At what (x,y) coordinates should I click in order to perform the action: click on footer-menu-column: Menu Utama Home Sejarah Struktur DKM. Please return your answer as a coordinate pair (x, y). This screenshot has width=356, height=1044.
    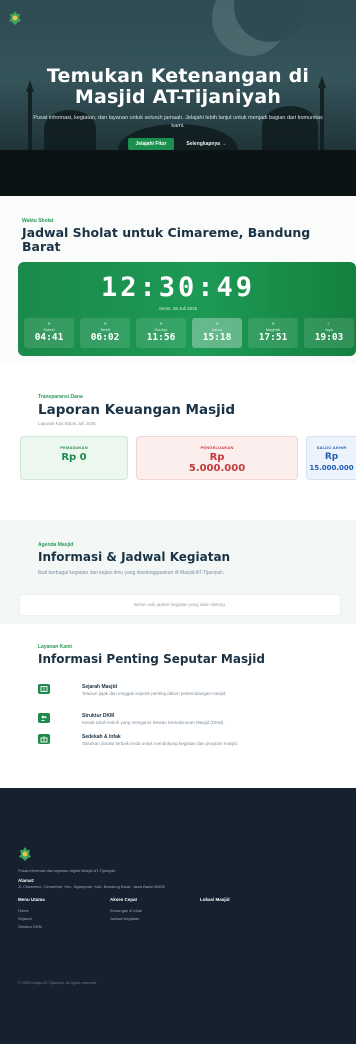
    Looking at the image, I should click on (31, 914).